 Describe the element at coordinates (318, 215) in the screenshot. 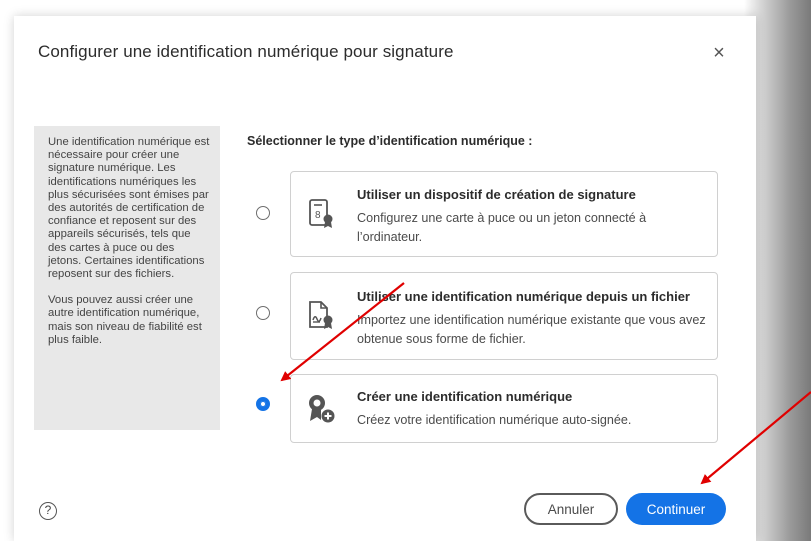

I see `svg-text: 8` at that location.